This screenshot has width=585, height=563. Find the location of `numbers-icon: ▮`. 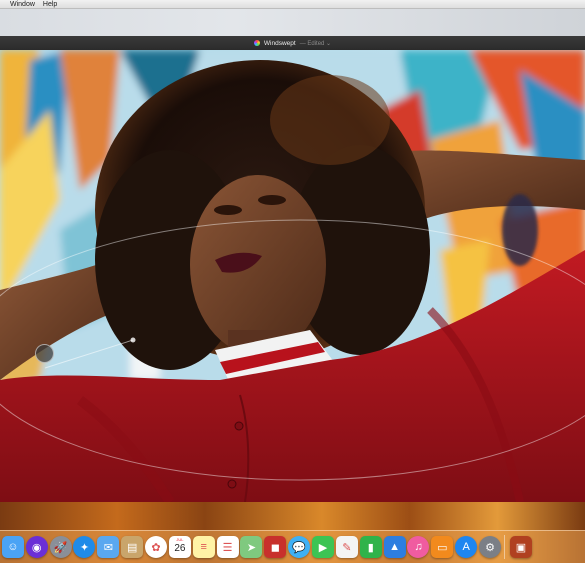

numbers-icon: ▮ is located at coordinates (370, 547).